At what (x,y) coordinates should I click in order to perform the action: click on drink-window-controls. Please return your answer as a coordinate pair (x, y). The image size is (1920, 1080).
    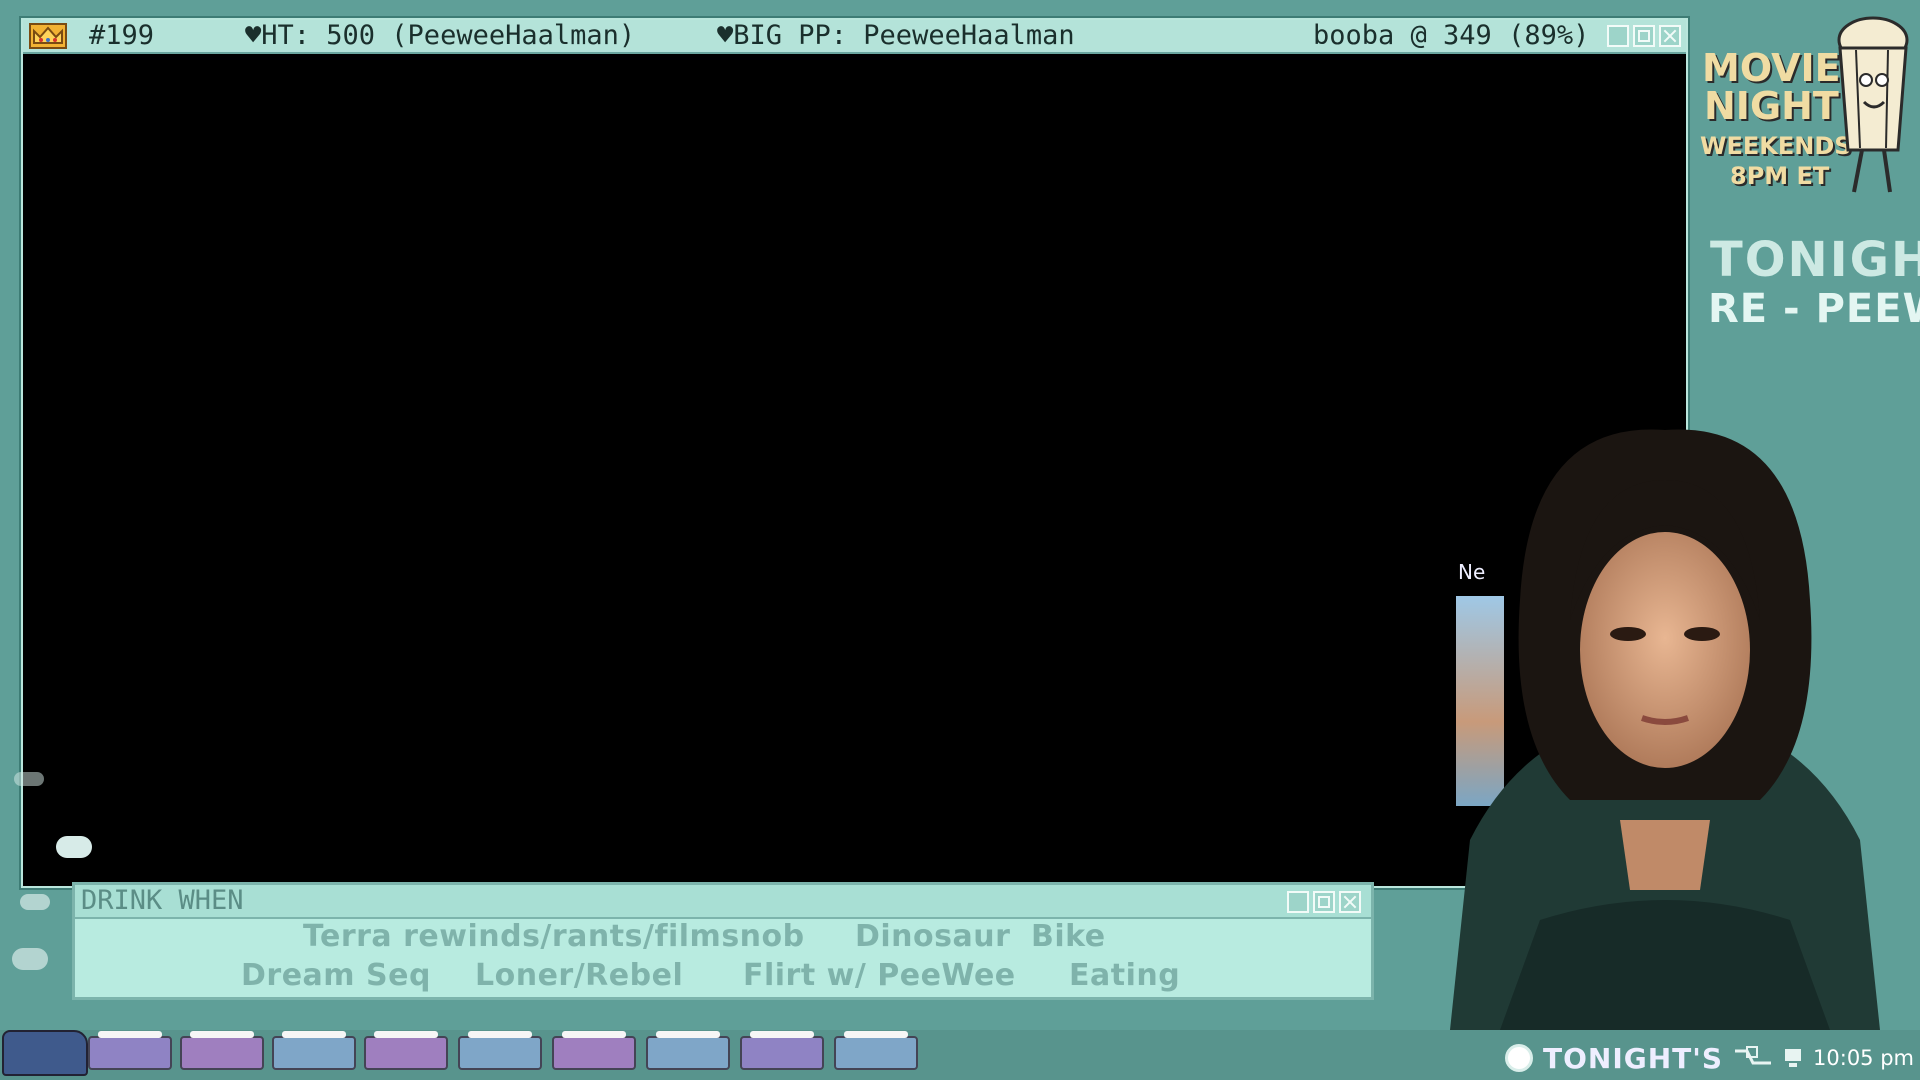
    Looking at the image, I should click on (1324, 902).